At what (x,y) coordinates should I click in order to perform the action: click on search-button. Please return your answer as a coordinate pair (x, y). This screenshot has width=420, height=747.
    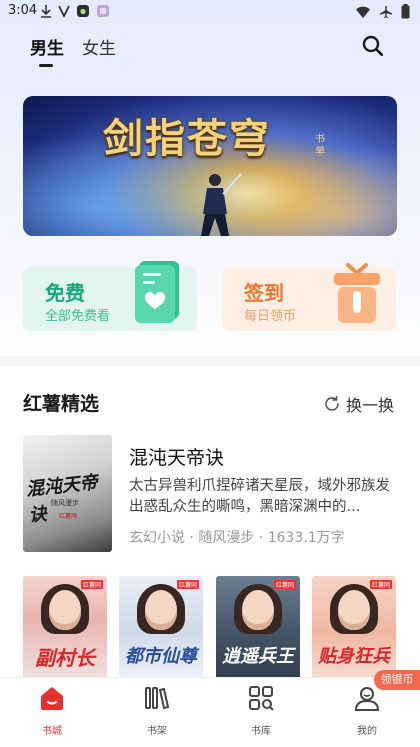
    Looking at the image, I should click on (373, 46).